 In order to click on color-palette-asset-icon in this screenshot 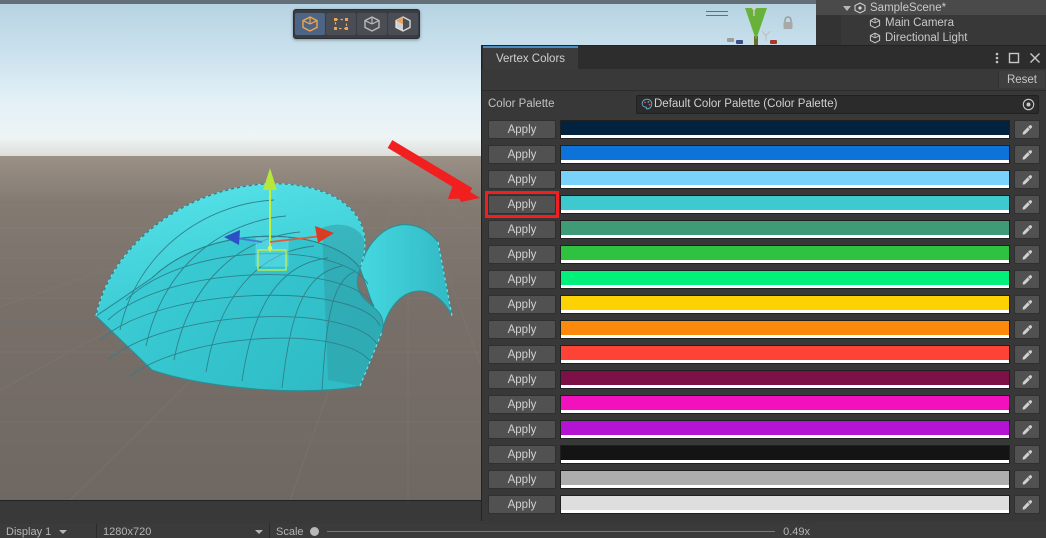, I will do `click(646, 104)`.